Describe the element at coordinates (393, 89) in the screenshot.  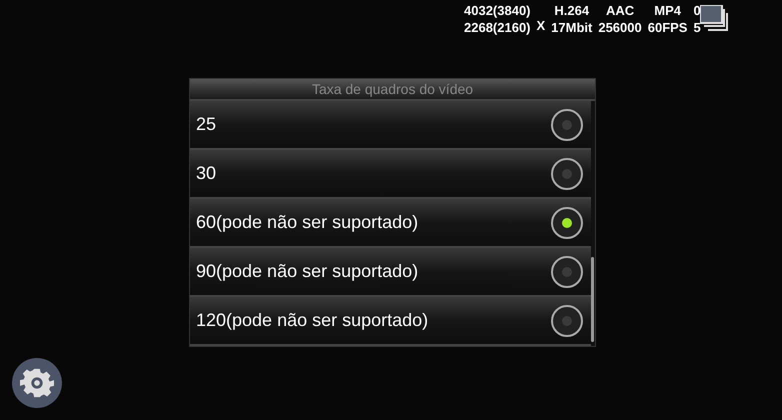
I see `dialog-title: Taxa de quadros do vídeo` at that location.